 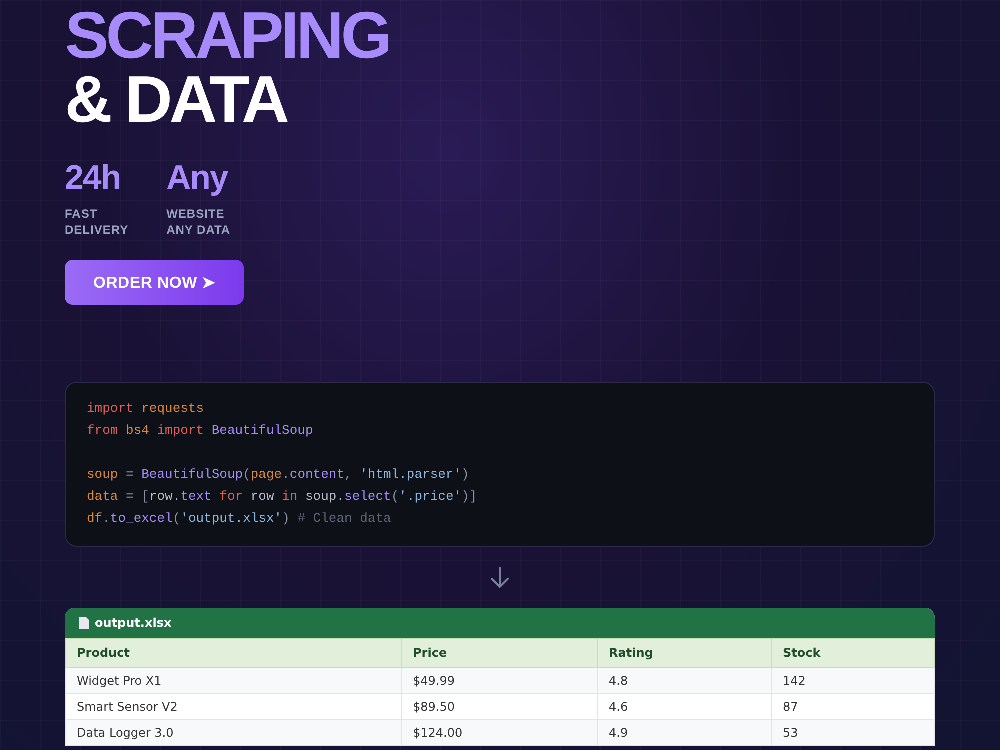 What do you see at coordinates (133, 623) in the screenshot?
I see `file-name: output.xlsx` at bounding box center [133, 623].